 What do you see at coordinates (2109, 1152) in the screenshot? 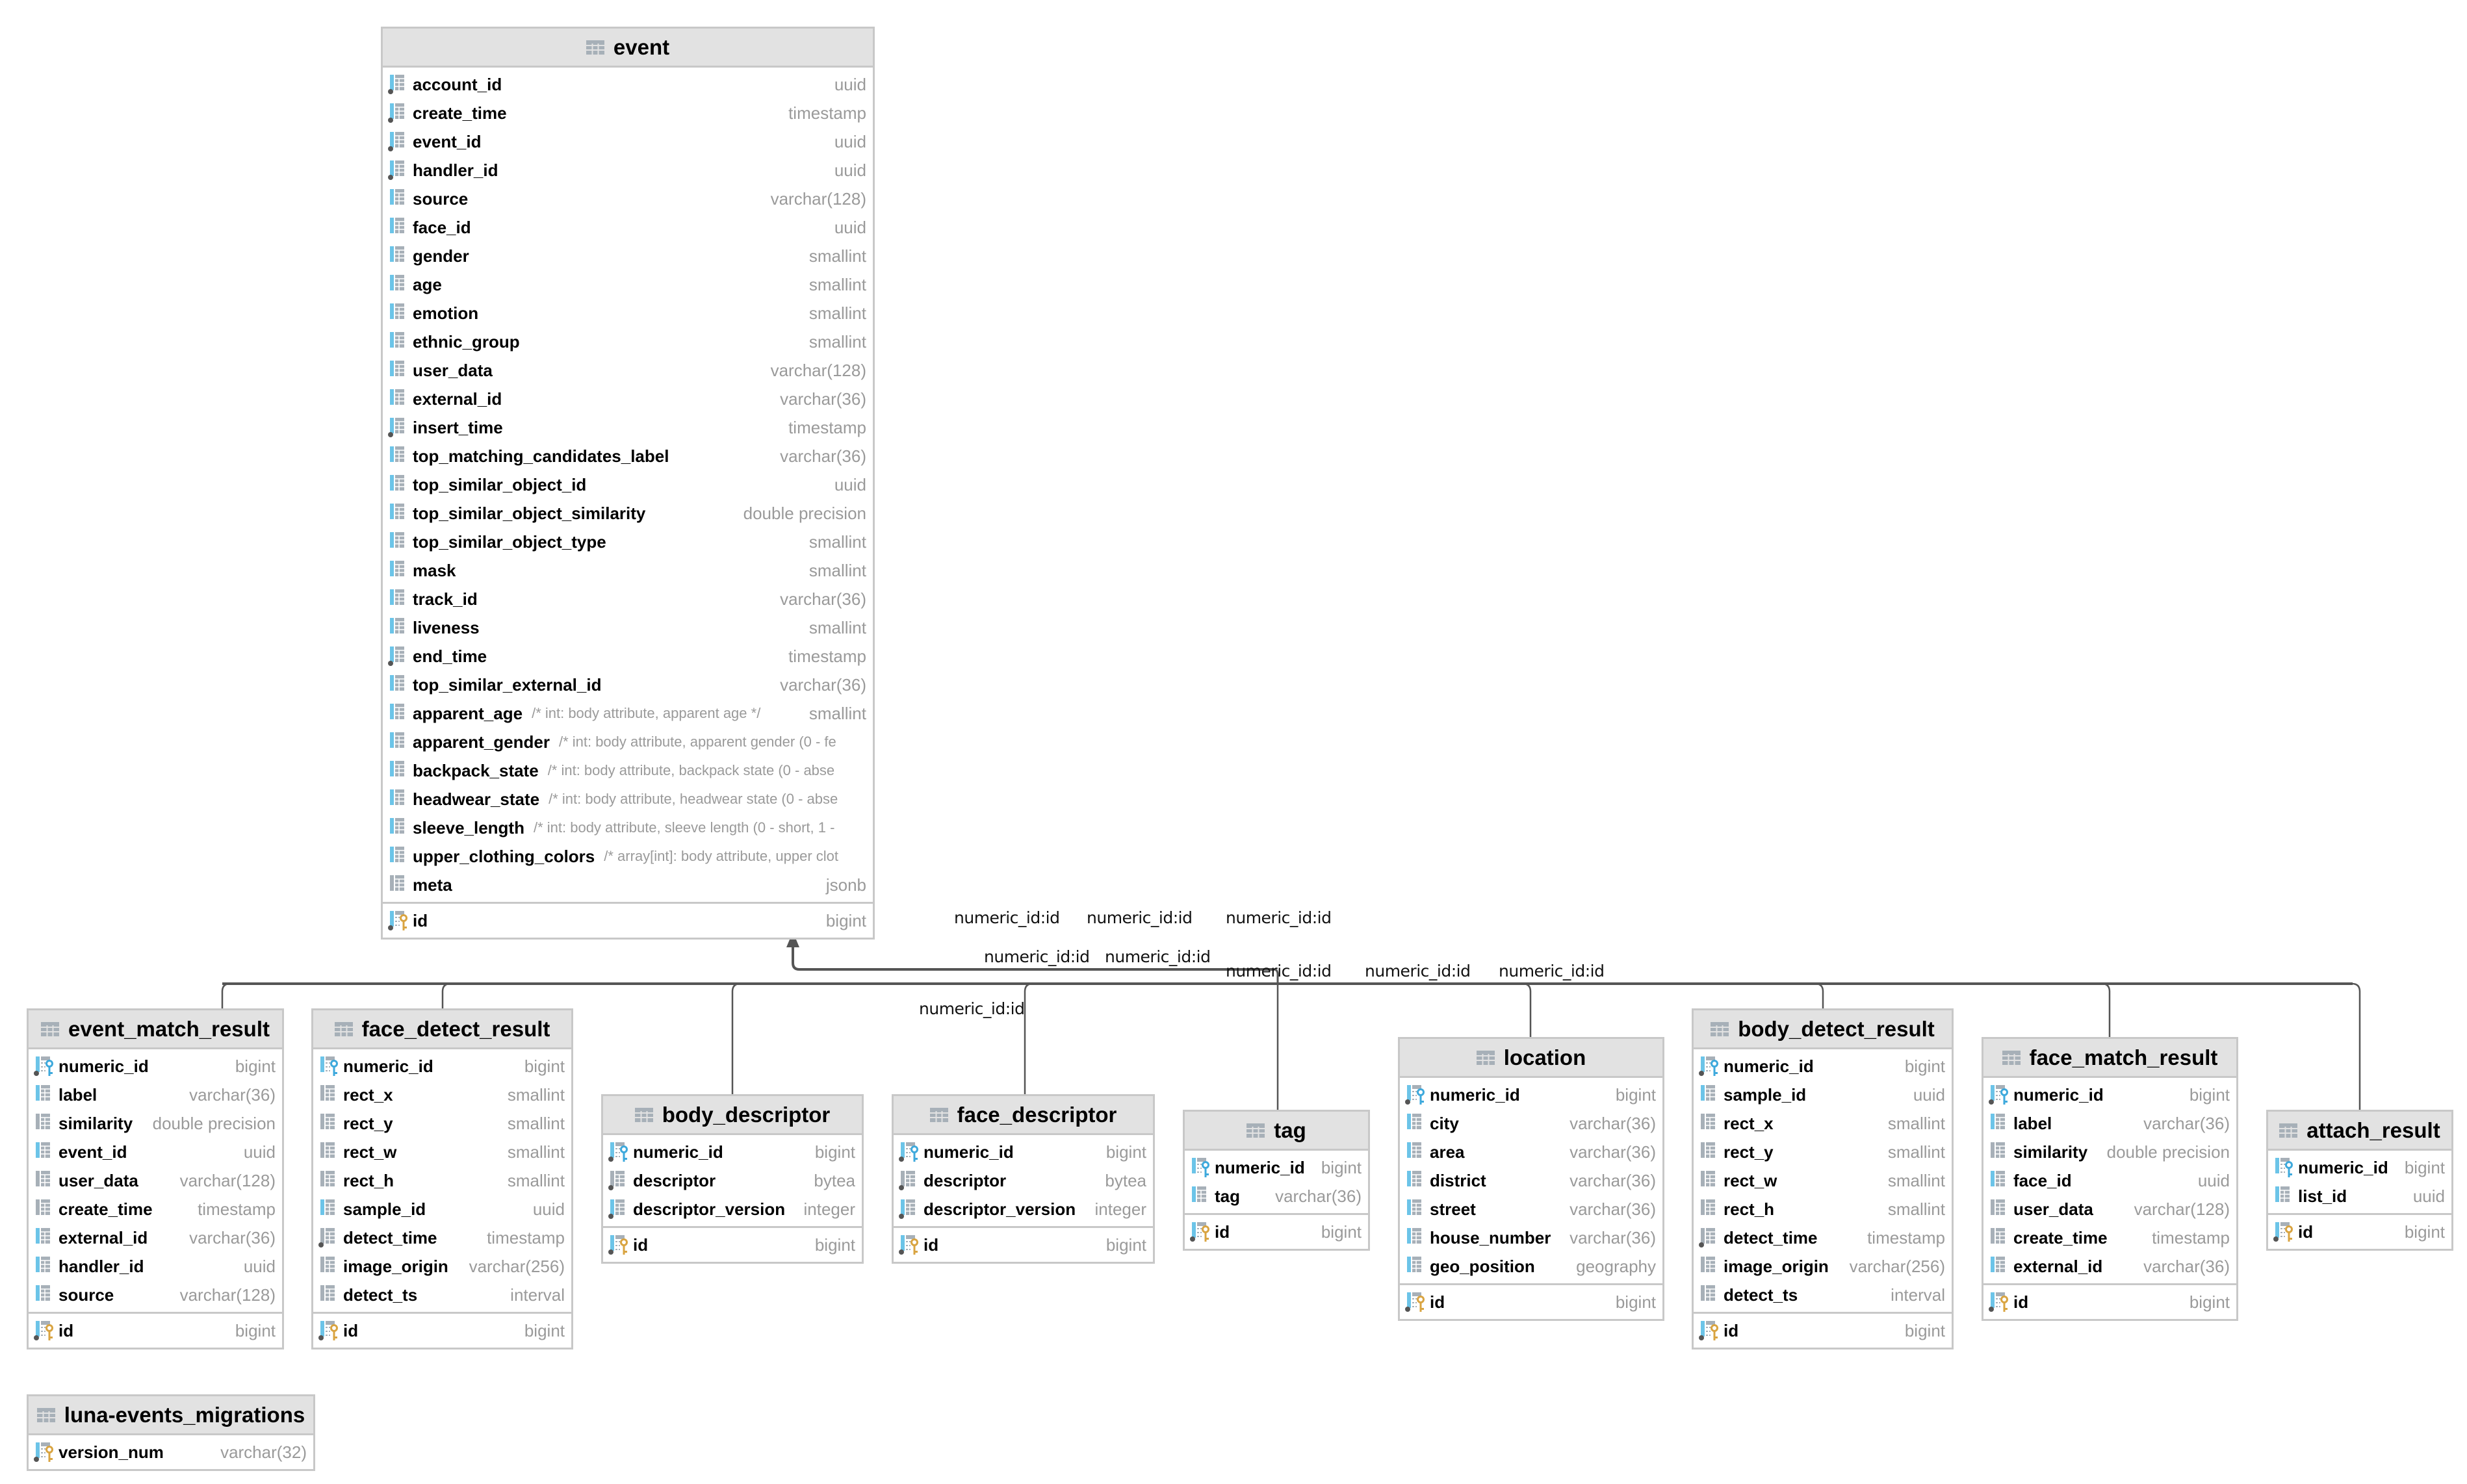
I see `column-row: similarity double precision` at bounding box center [2109, 1152].